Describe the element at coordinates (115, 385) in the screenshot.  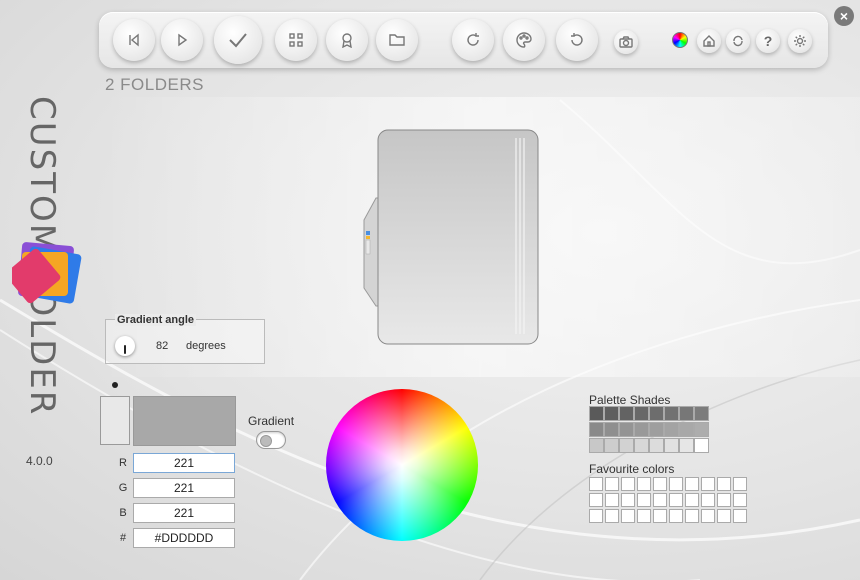
I see `selected-indicator` at that location.